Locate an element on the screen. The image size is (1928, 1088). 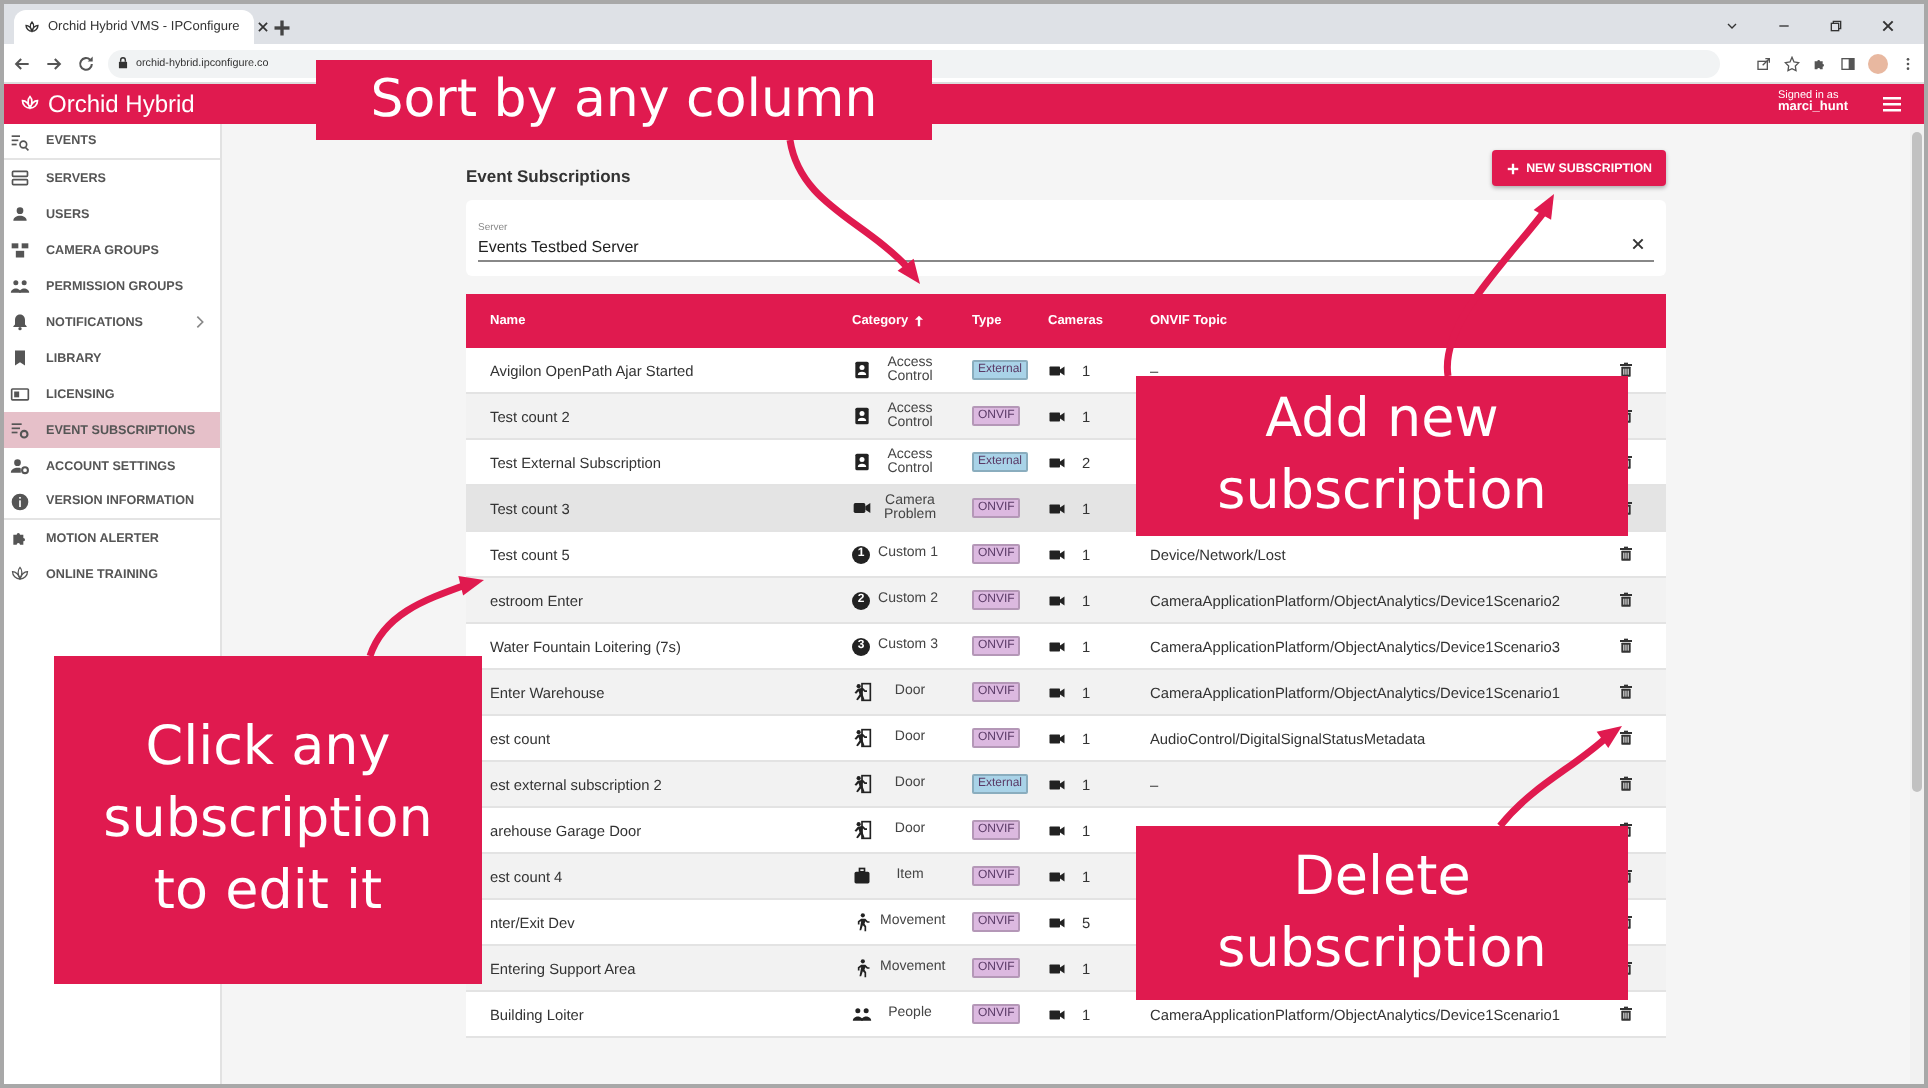
callout-tooltip: Delete subscription is located at coordinates (1382, 913).